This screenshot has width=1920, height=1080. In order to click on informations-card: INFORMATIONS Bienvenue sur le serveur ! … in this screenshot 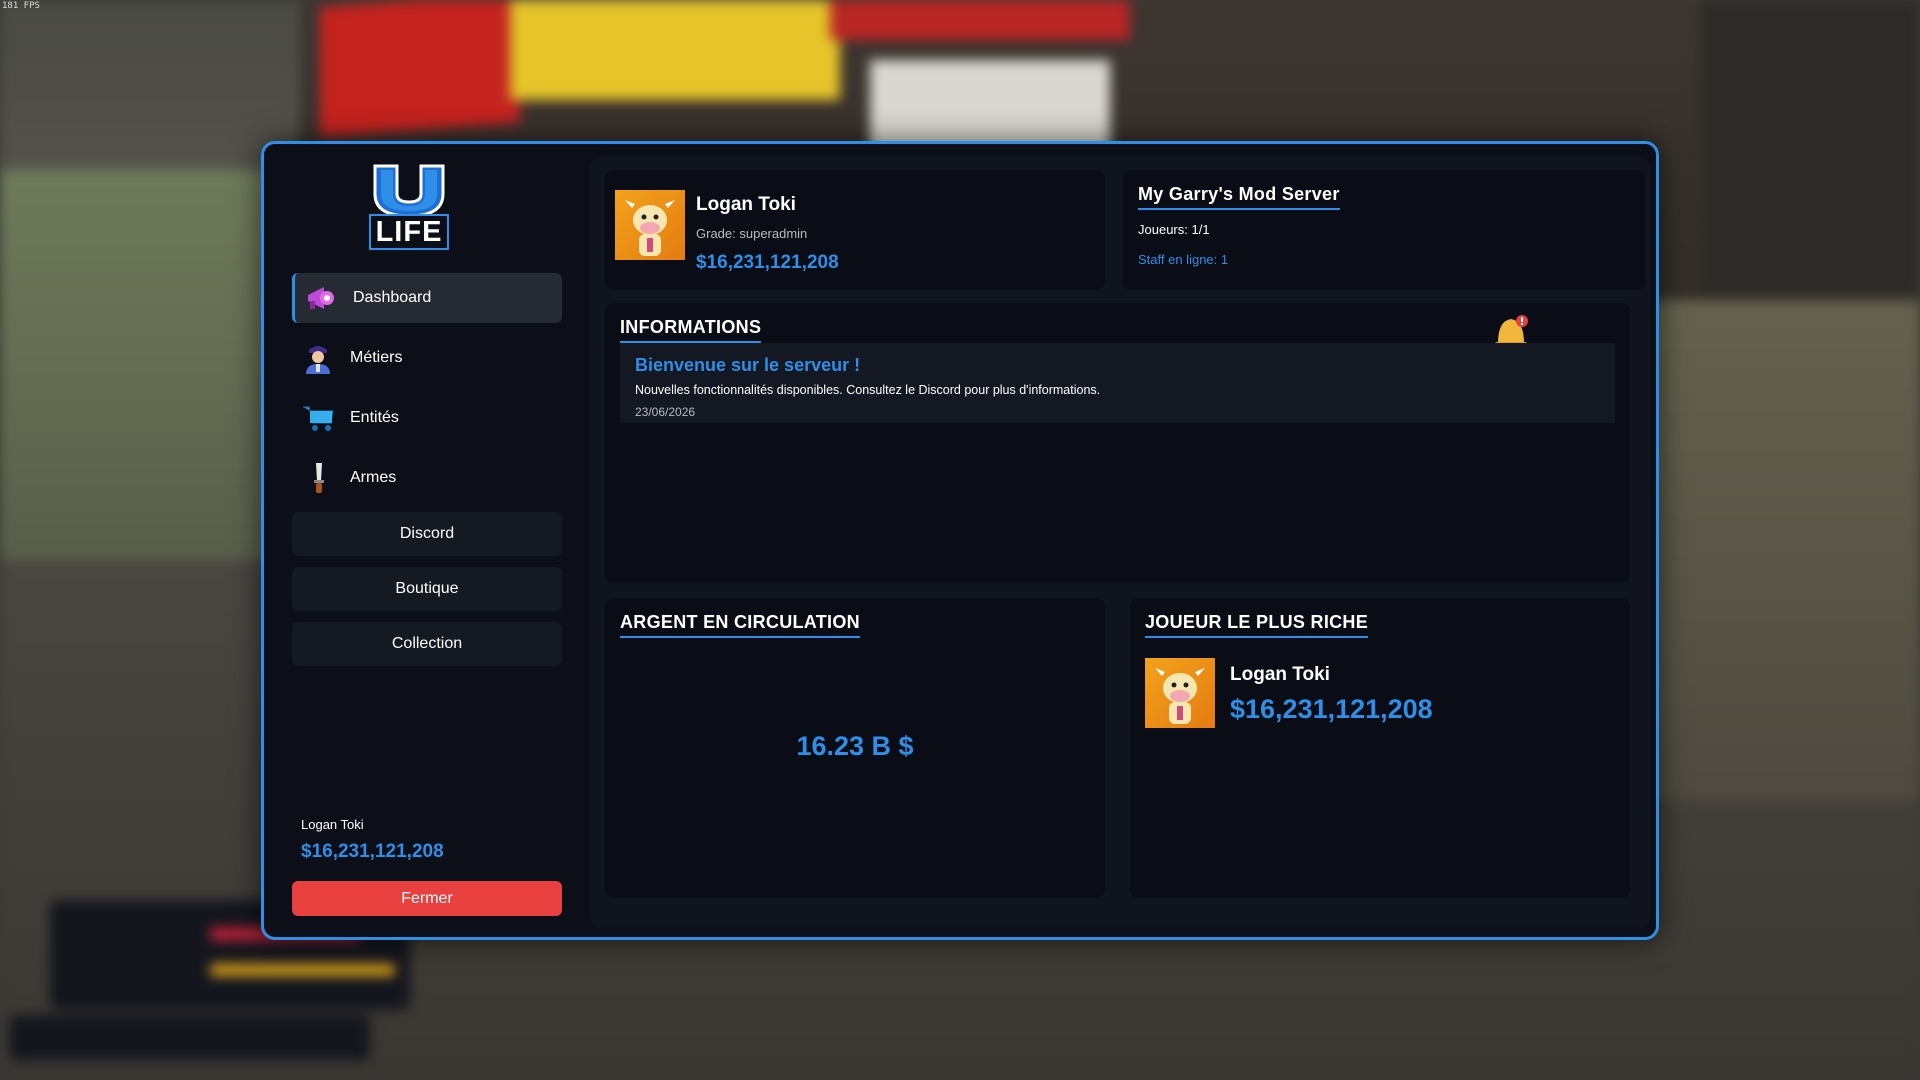, I will do `click(1117, 443)`.